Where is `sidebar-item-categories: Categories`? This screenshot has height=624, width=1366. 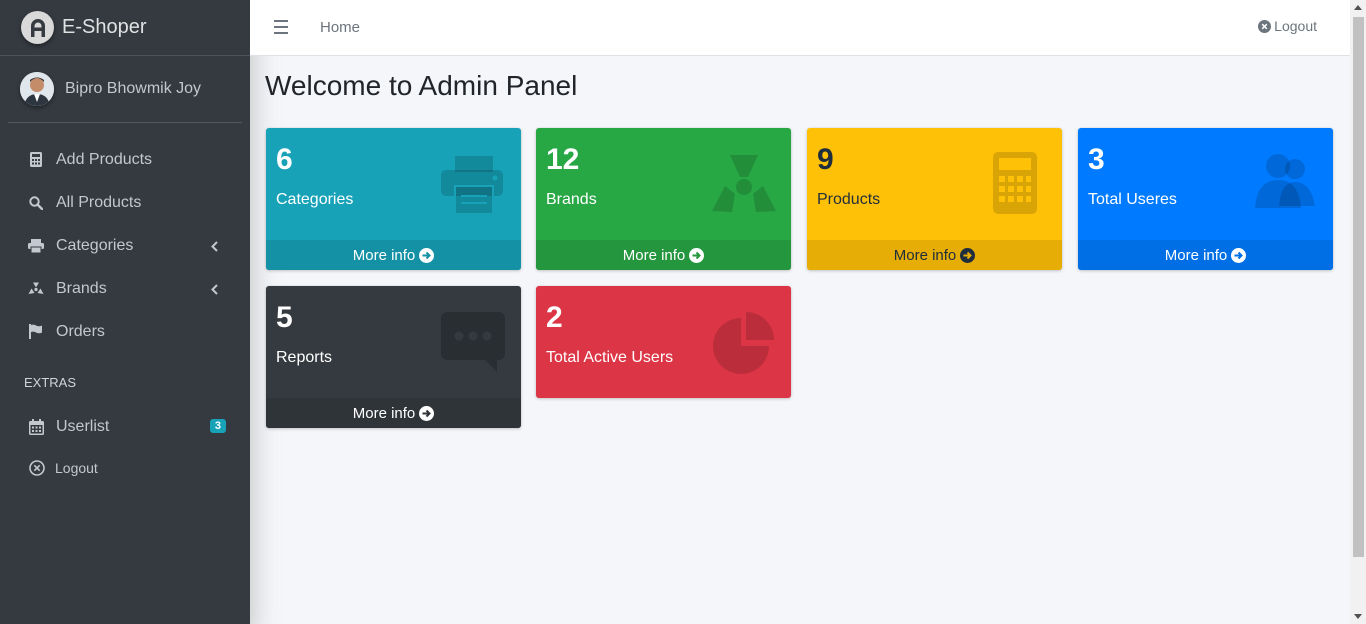 sidebar-item-categories: Categories is located at coordinates (125, 245).